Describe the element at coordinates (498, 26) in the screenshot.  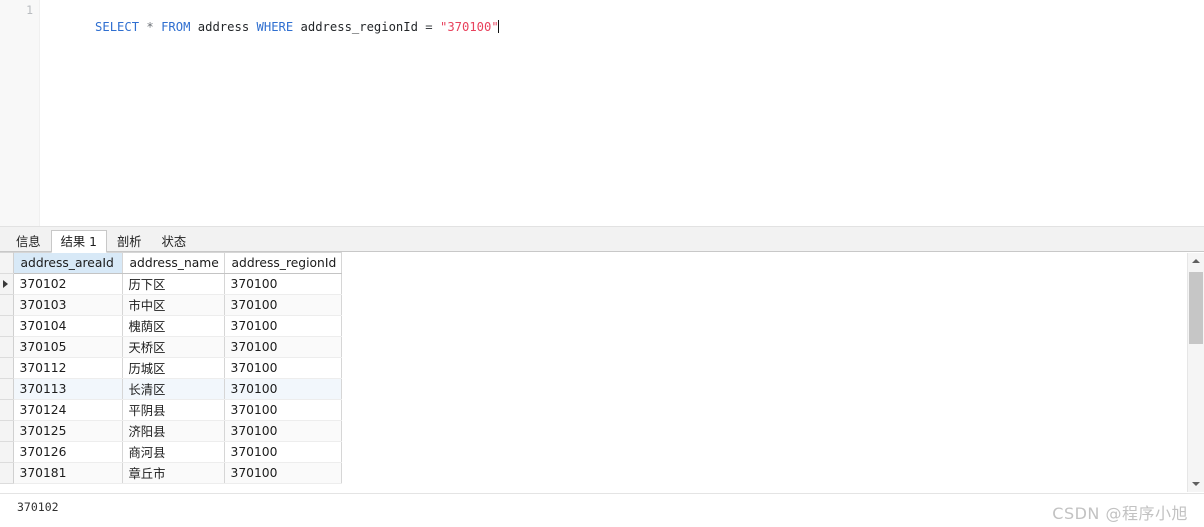
I see `text-caret` at that location.